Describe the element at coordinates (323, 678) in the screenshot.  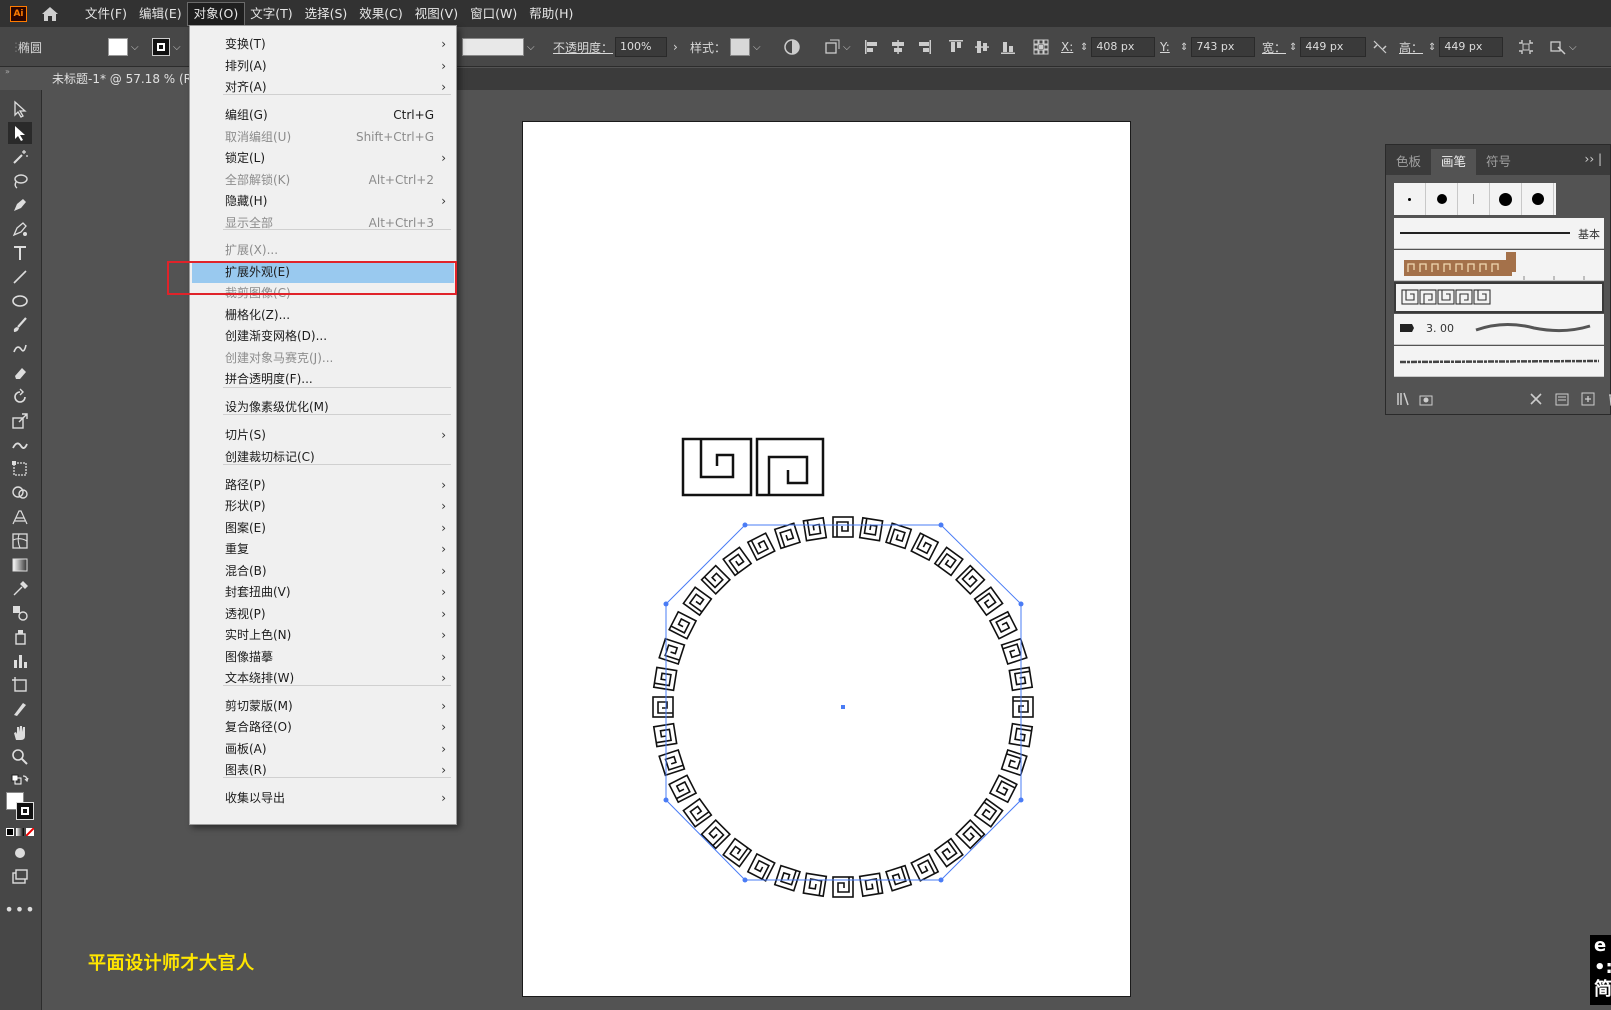
I see `object-menu-item: 文本绕排(W) ›` at that location.